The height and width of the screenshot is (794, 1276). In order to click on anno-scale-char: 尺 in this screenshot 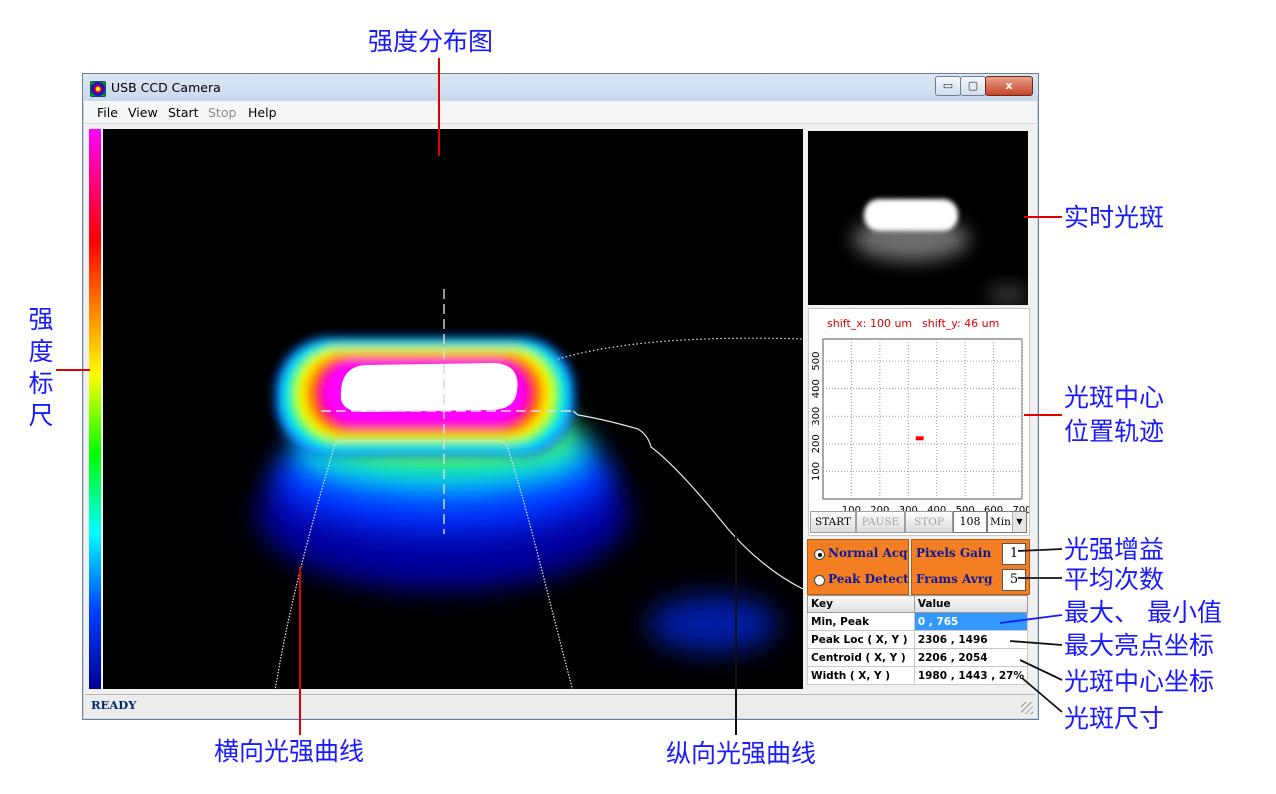, I will do `click(41, 415)`.